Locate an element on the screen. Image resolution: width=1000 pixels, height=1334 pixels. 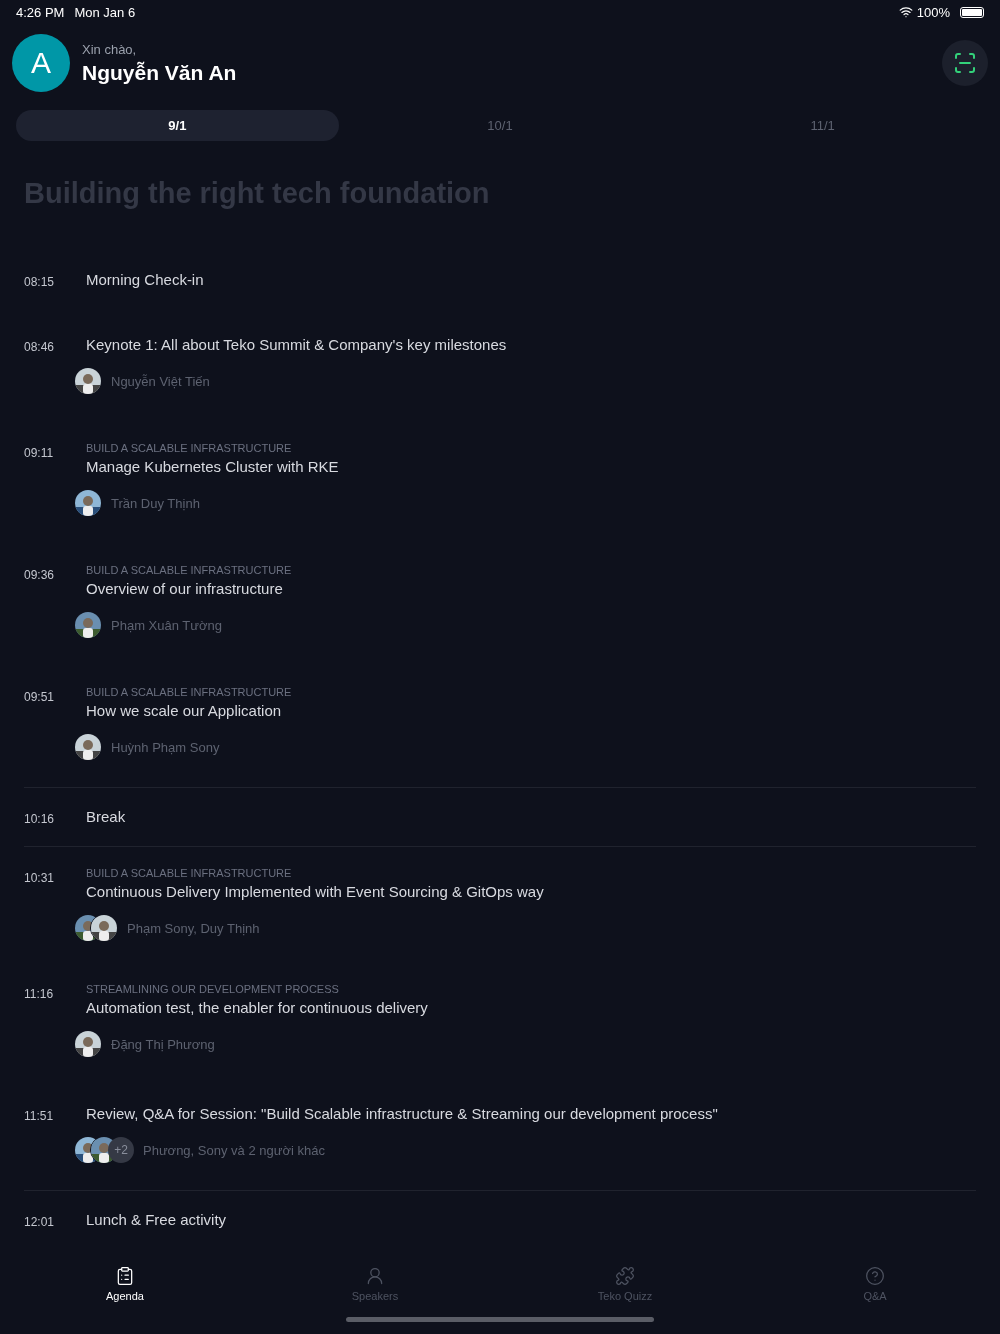
session-time: 10:16 is located at coordinates (40, 818).